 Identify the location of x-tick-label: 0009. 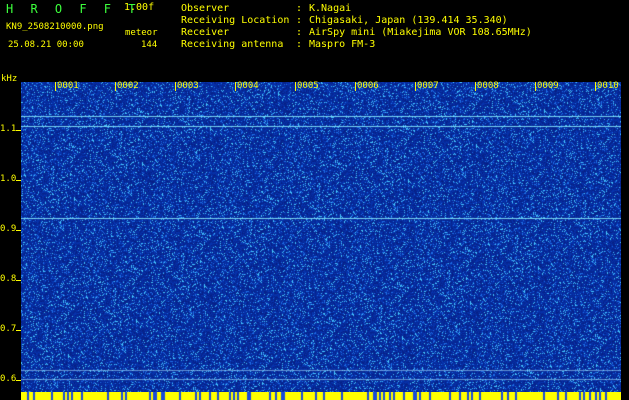
(548, 86).